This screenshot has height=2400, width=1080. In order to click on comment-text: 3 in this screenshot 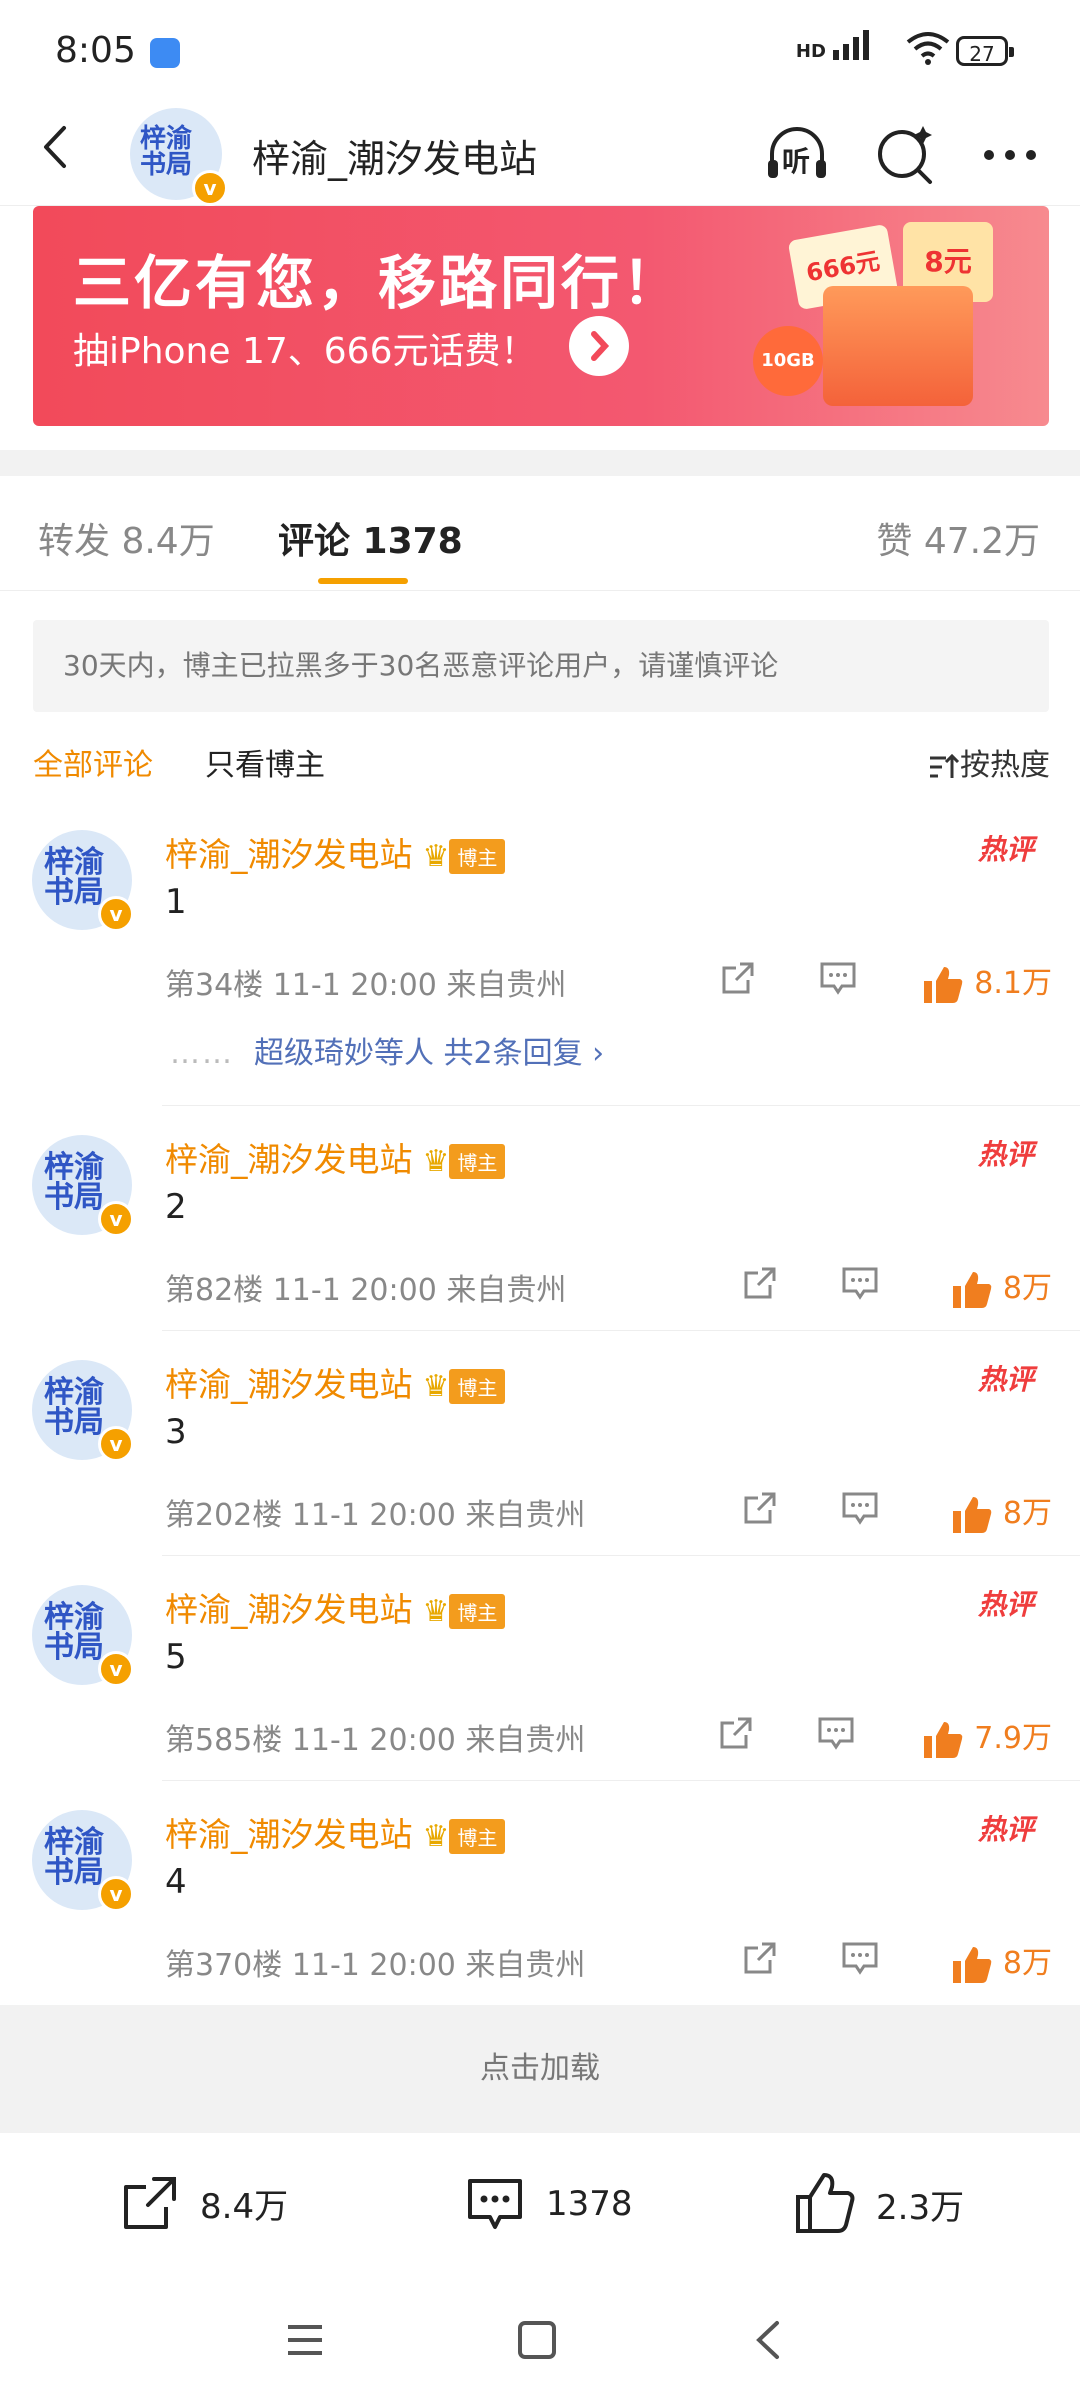, I will do `click(176, 1432)`.